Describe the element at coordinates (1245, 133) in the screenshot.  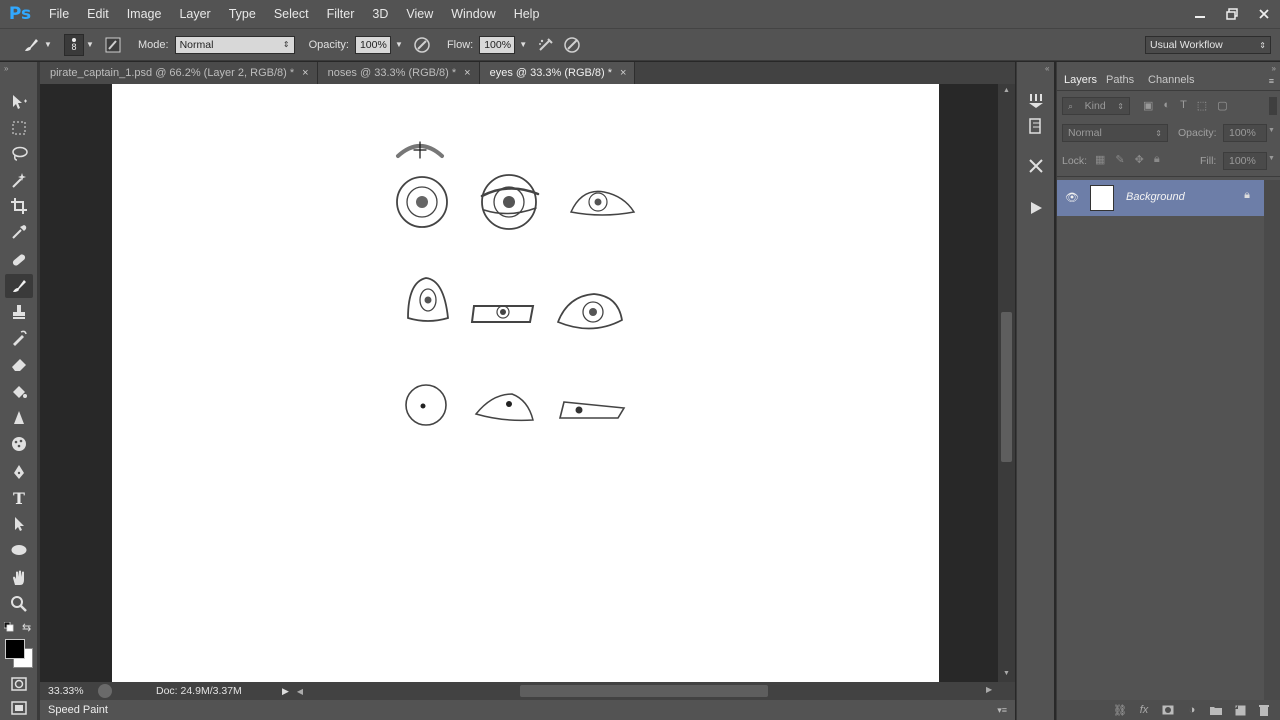
I see `layer-opacity-input: 100%` at that location.